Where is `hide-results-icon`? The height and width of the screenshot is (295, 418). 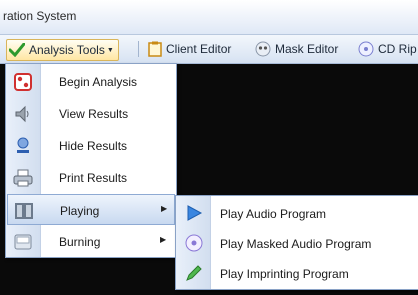
hide-results-icon is located at coordinates (23, 145).